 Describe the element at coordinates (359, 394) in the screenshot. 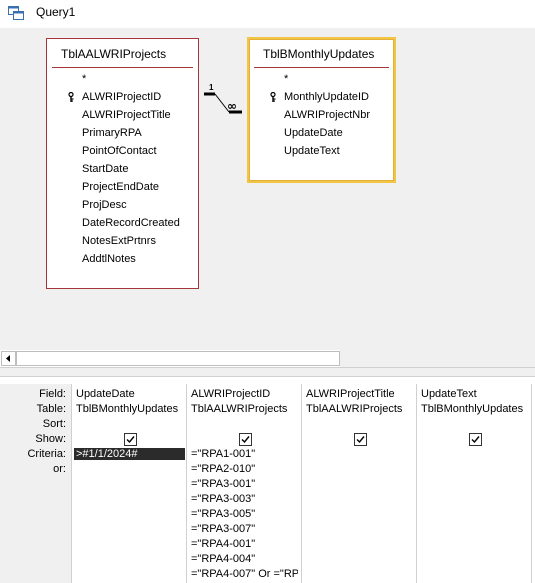

I see `field-cell: ALWRIProjectTitle` at that location.